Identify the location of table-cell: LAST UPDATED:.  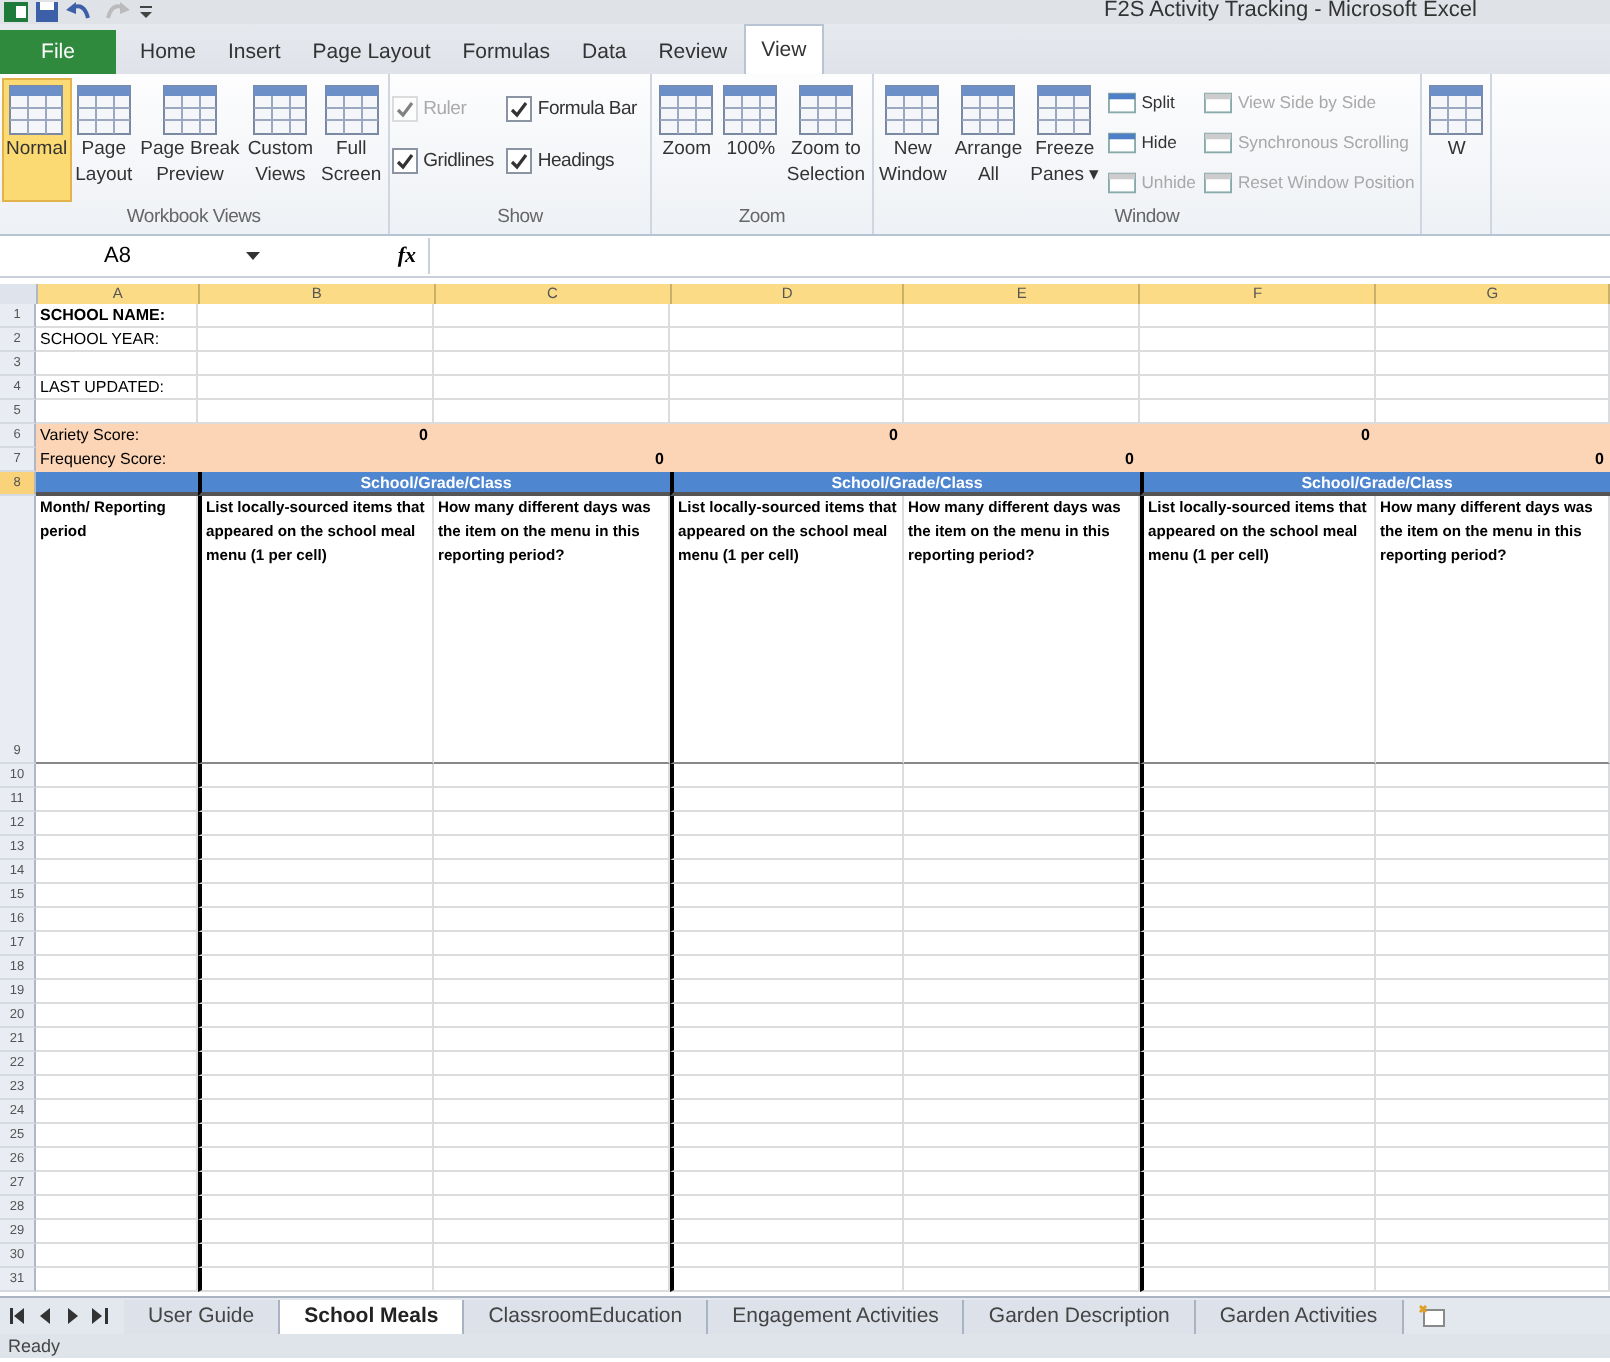
(117, 388).